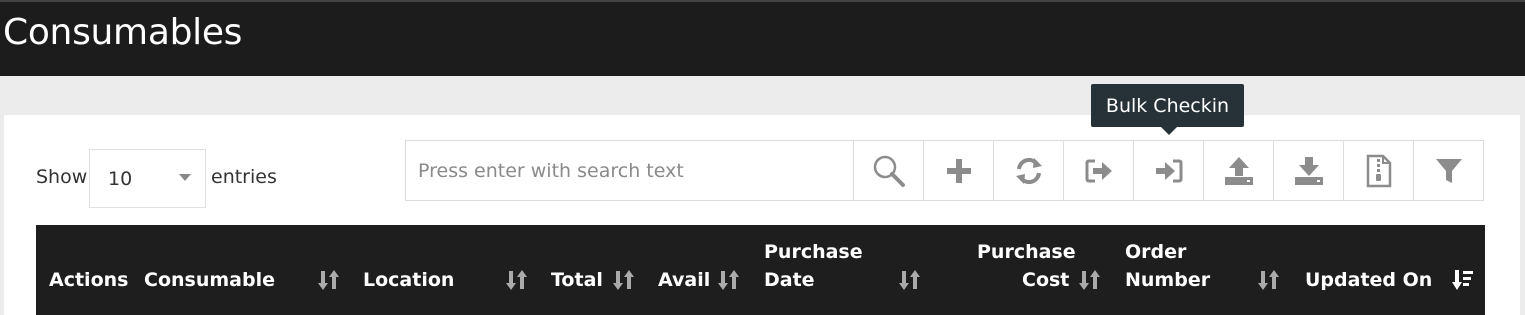 This screenshot has width=1525, height=315. I want to click on checkin-icon, so click(1168, 170).